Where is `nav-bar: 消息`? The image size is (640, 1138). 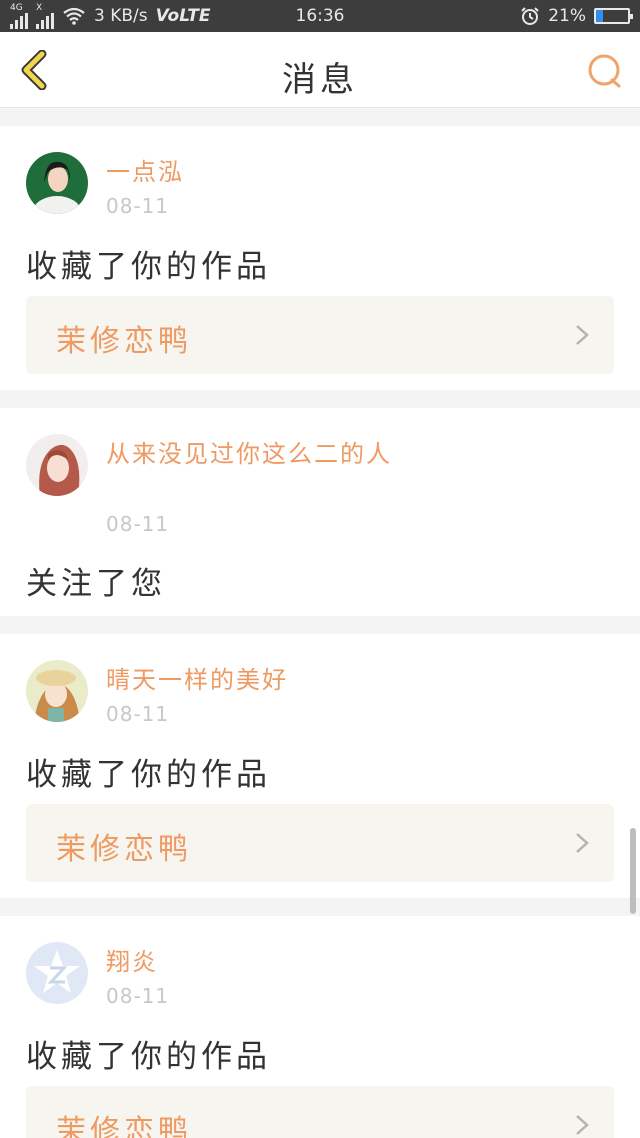
nav-bar: 消息 is located at coordinates (320, 70).